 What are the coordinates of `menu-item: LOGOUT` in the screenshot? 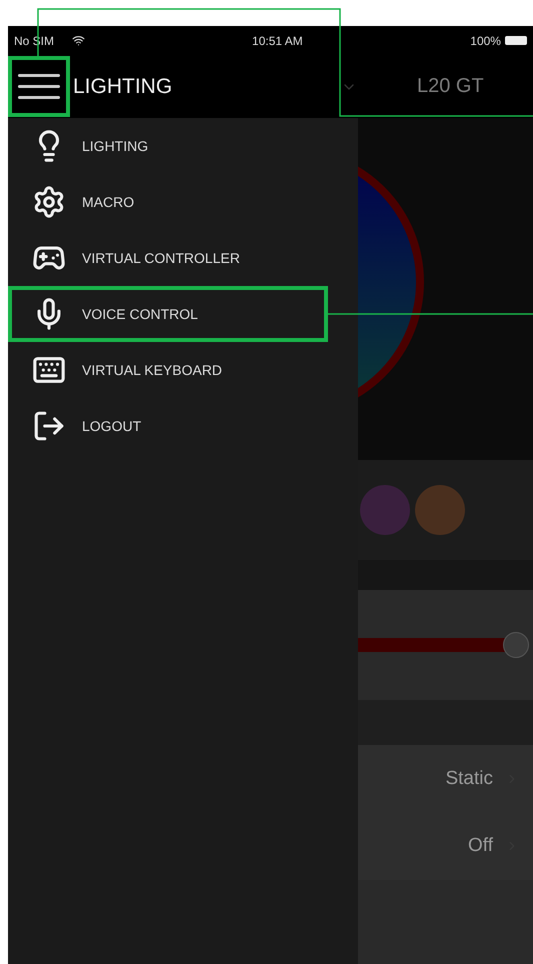 It's located at (183, 426).